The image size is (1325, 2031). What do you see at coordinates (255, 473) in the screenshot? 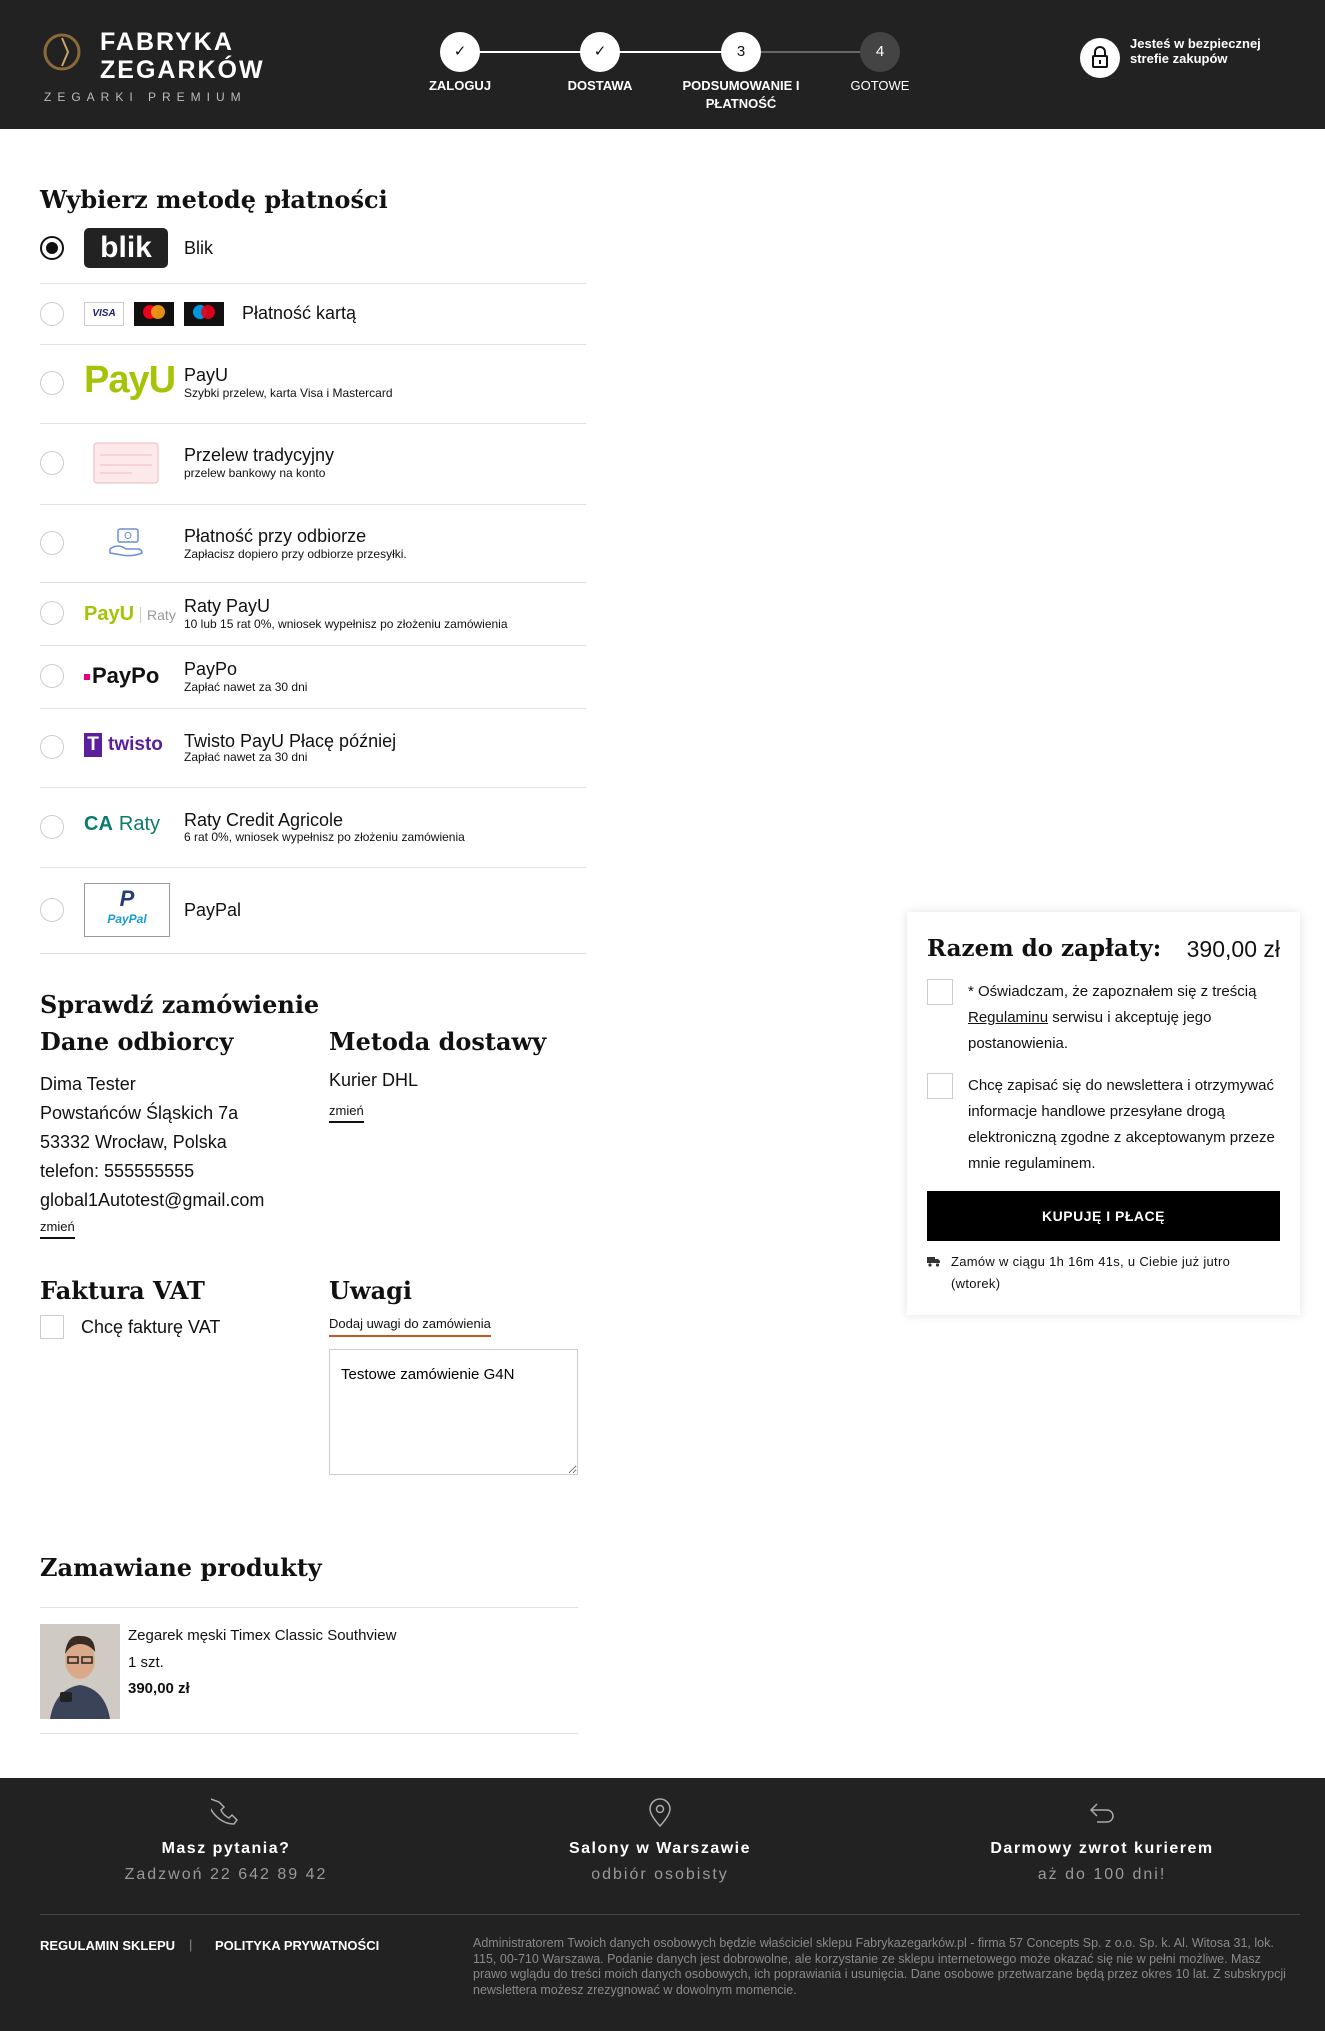
I see `payment-option-desc: przelew bankowy na konto` at bounding box center [255, 473].